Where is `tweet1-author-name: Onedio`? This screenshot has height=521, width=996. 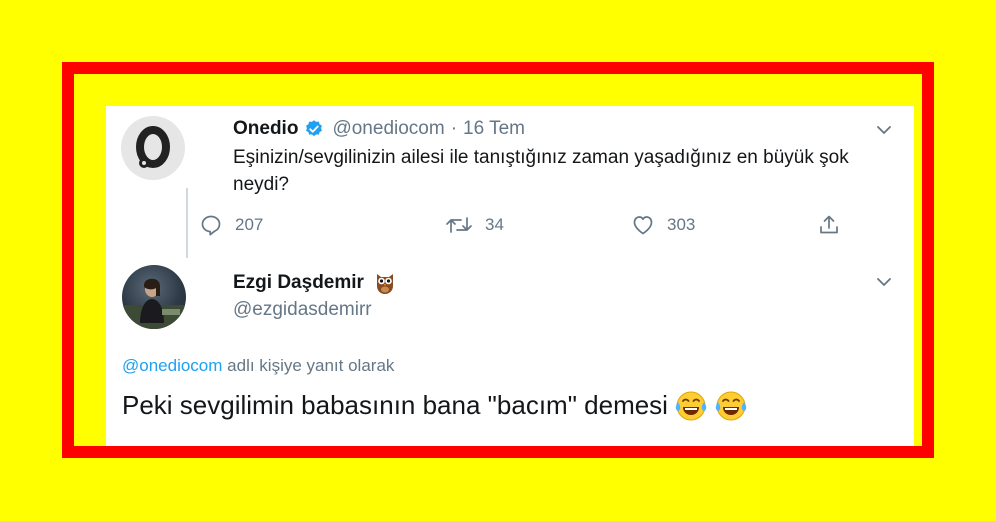
tweet1-author-name: Onedio is located at coordinates (265, 129).